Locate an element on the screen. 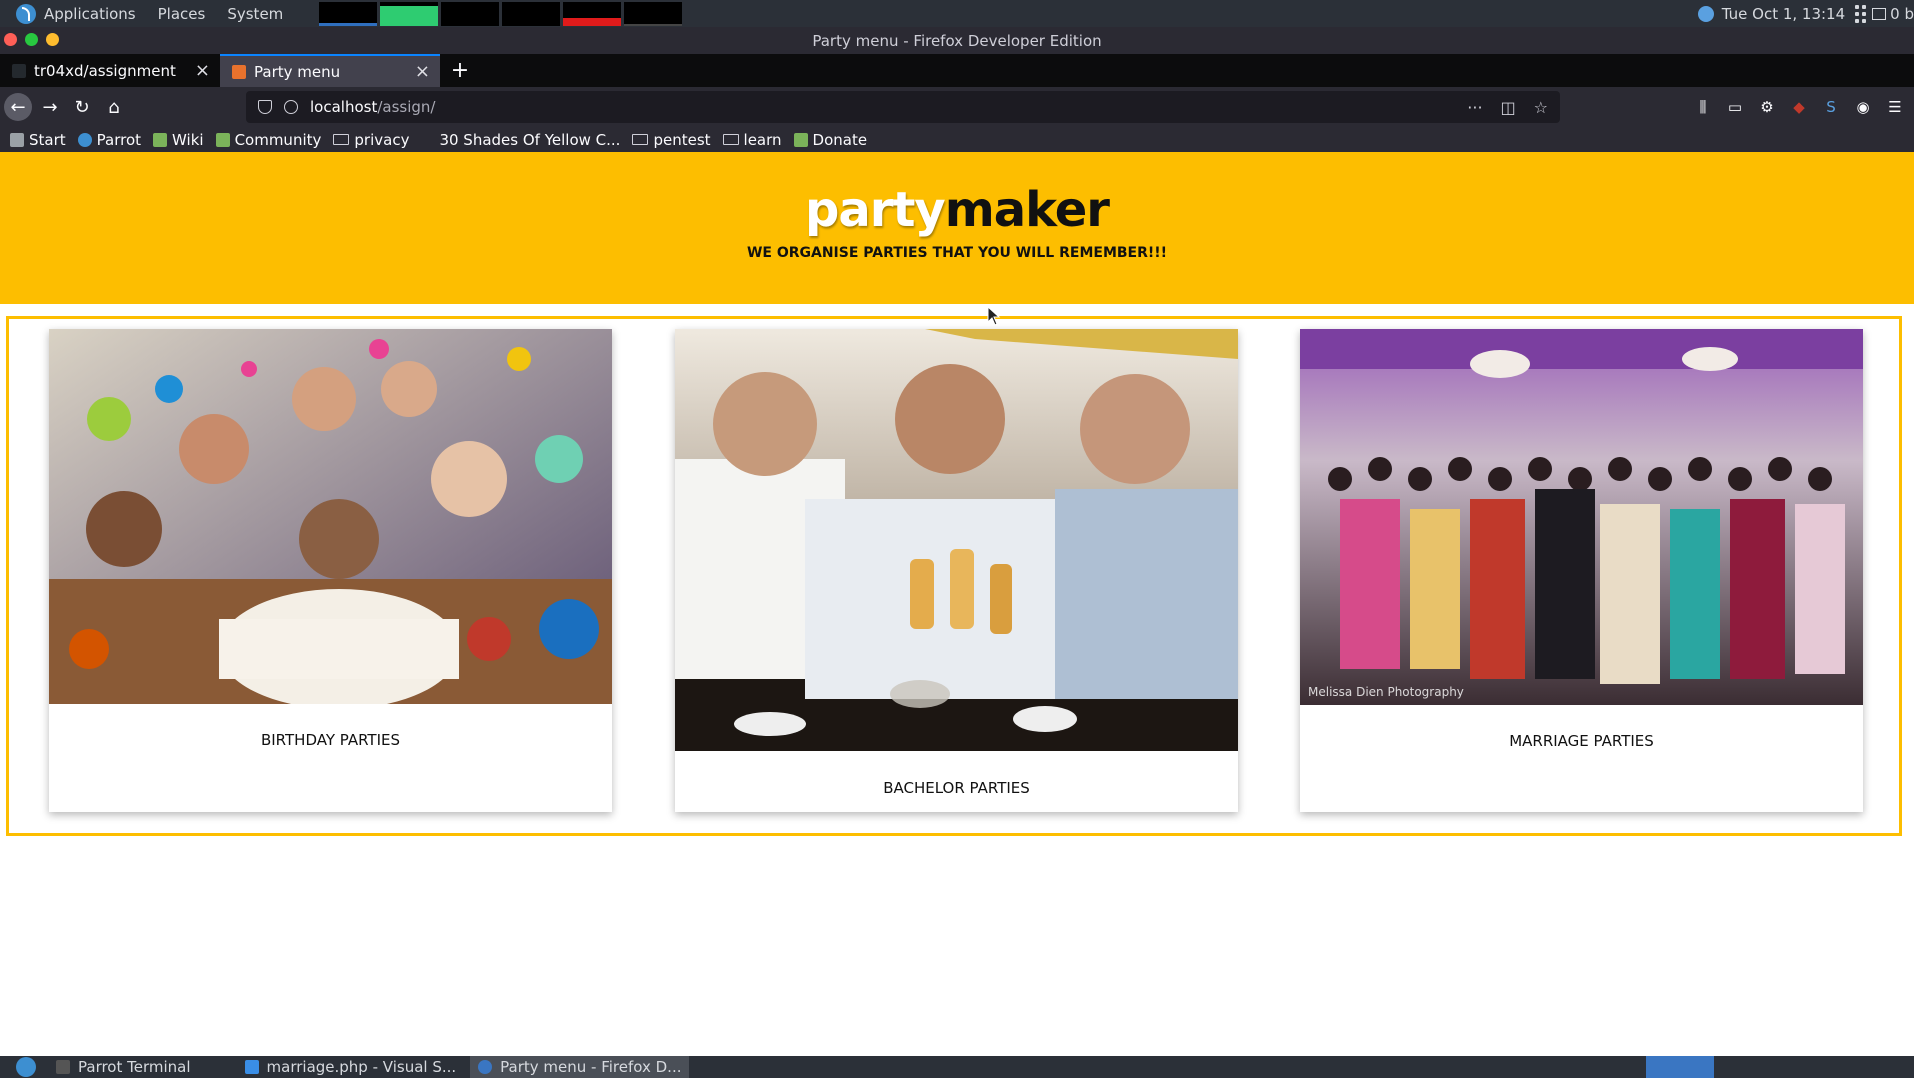 The image size is (1914, 1078). bachelor-party-image is located at coordinates (956, 540).